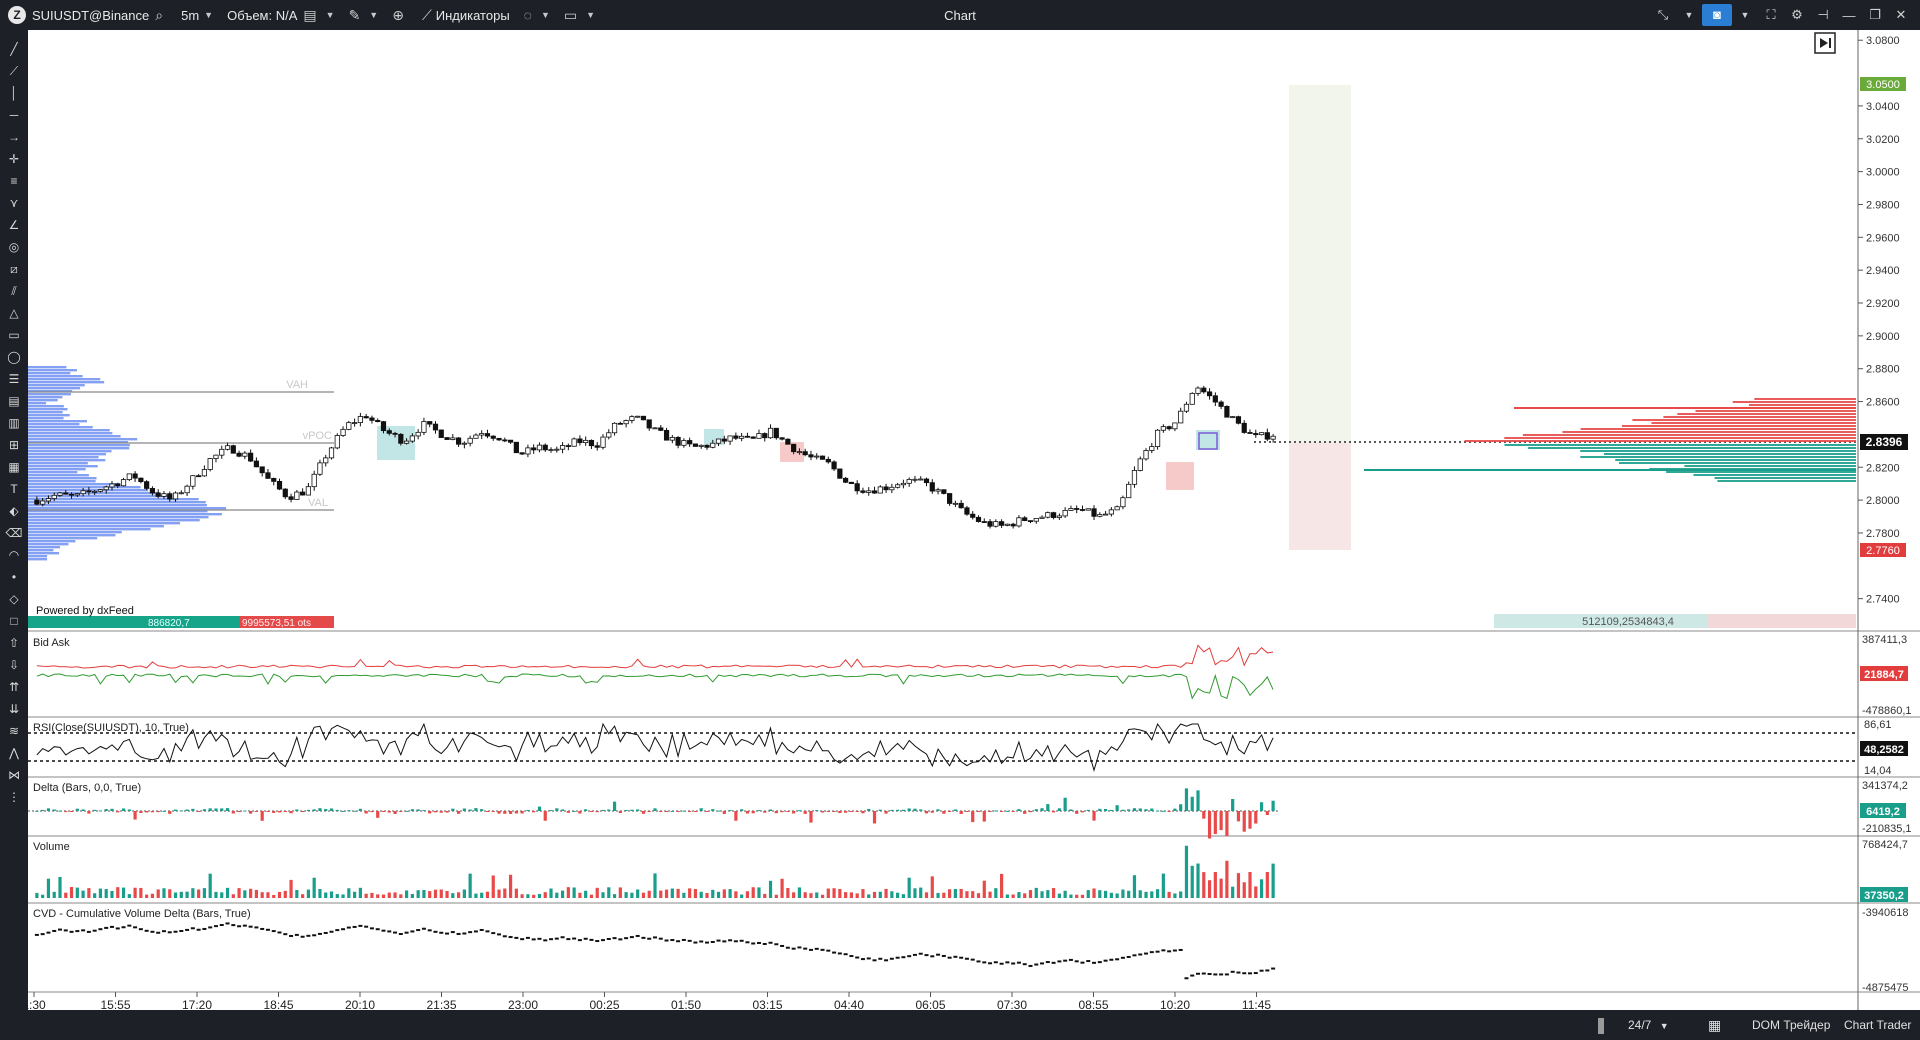  Describe the element at coordinates (14, 401) in the screenshot. I see `profile-icon: ▤` at that location.